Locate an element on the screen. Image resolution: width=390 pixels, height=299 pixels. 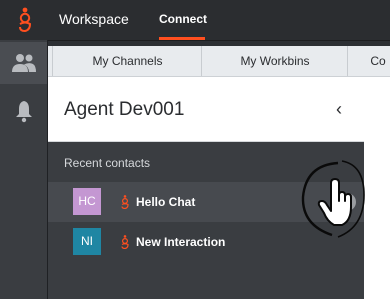
side-rail is located at coordinates (24, 169).